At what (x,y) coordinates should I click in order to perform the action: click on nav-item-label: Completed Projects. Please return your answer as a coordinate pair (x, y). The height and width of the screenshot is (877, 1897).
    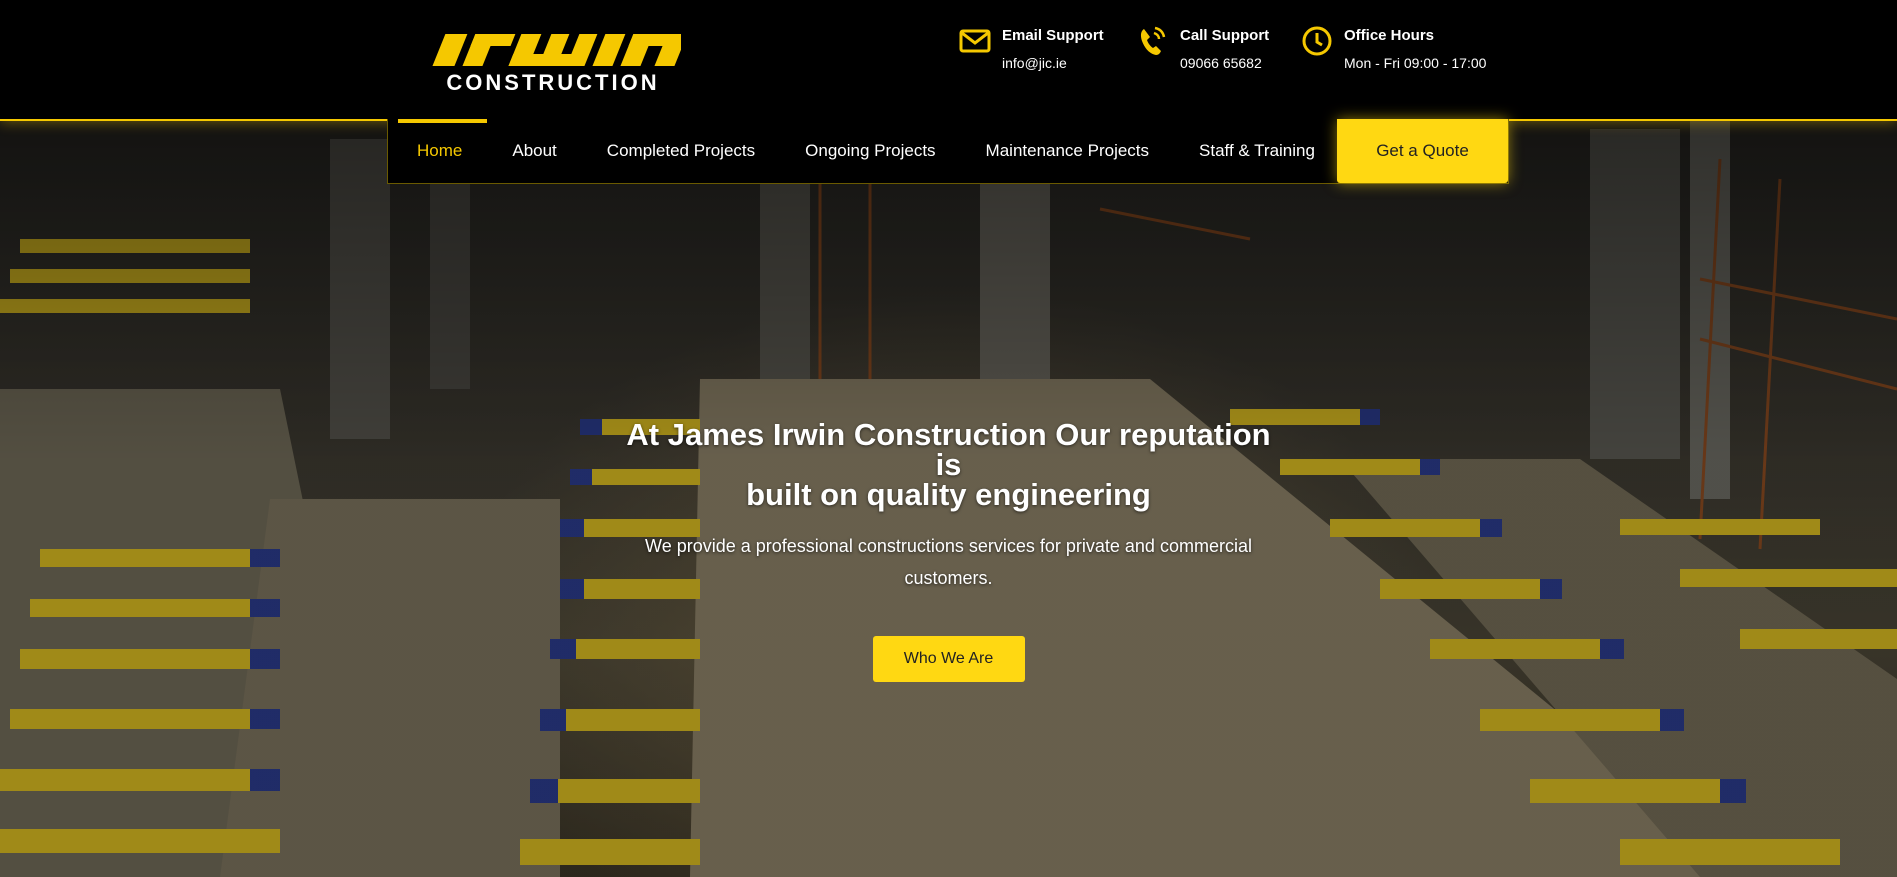
    Looking at the image, I should click on (681, 150).